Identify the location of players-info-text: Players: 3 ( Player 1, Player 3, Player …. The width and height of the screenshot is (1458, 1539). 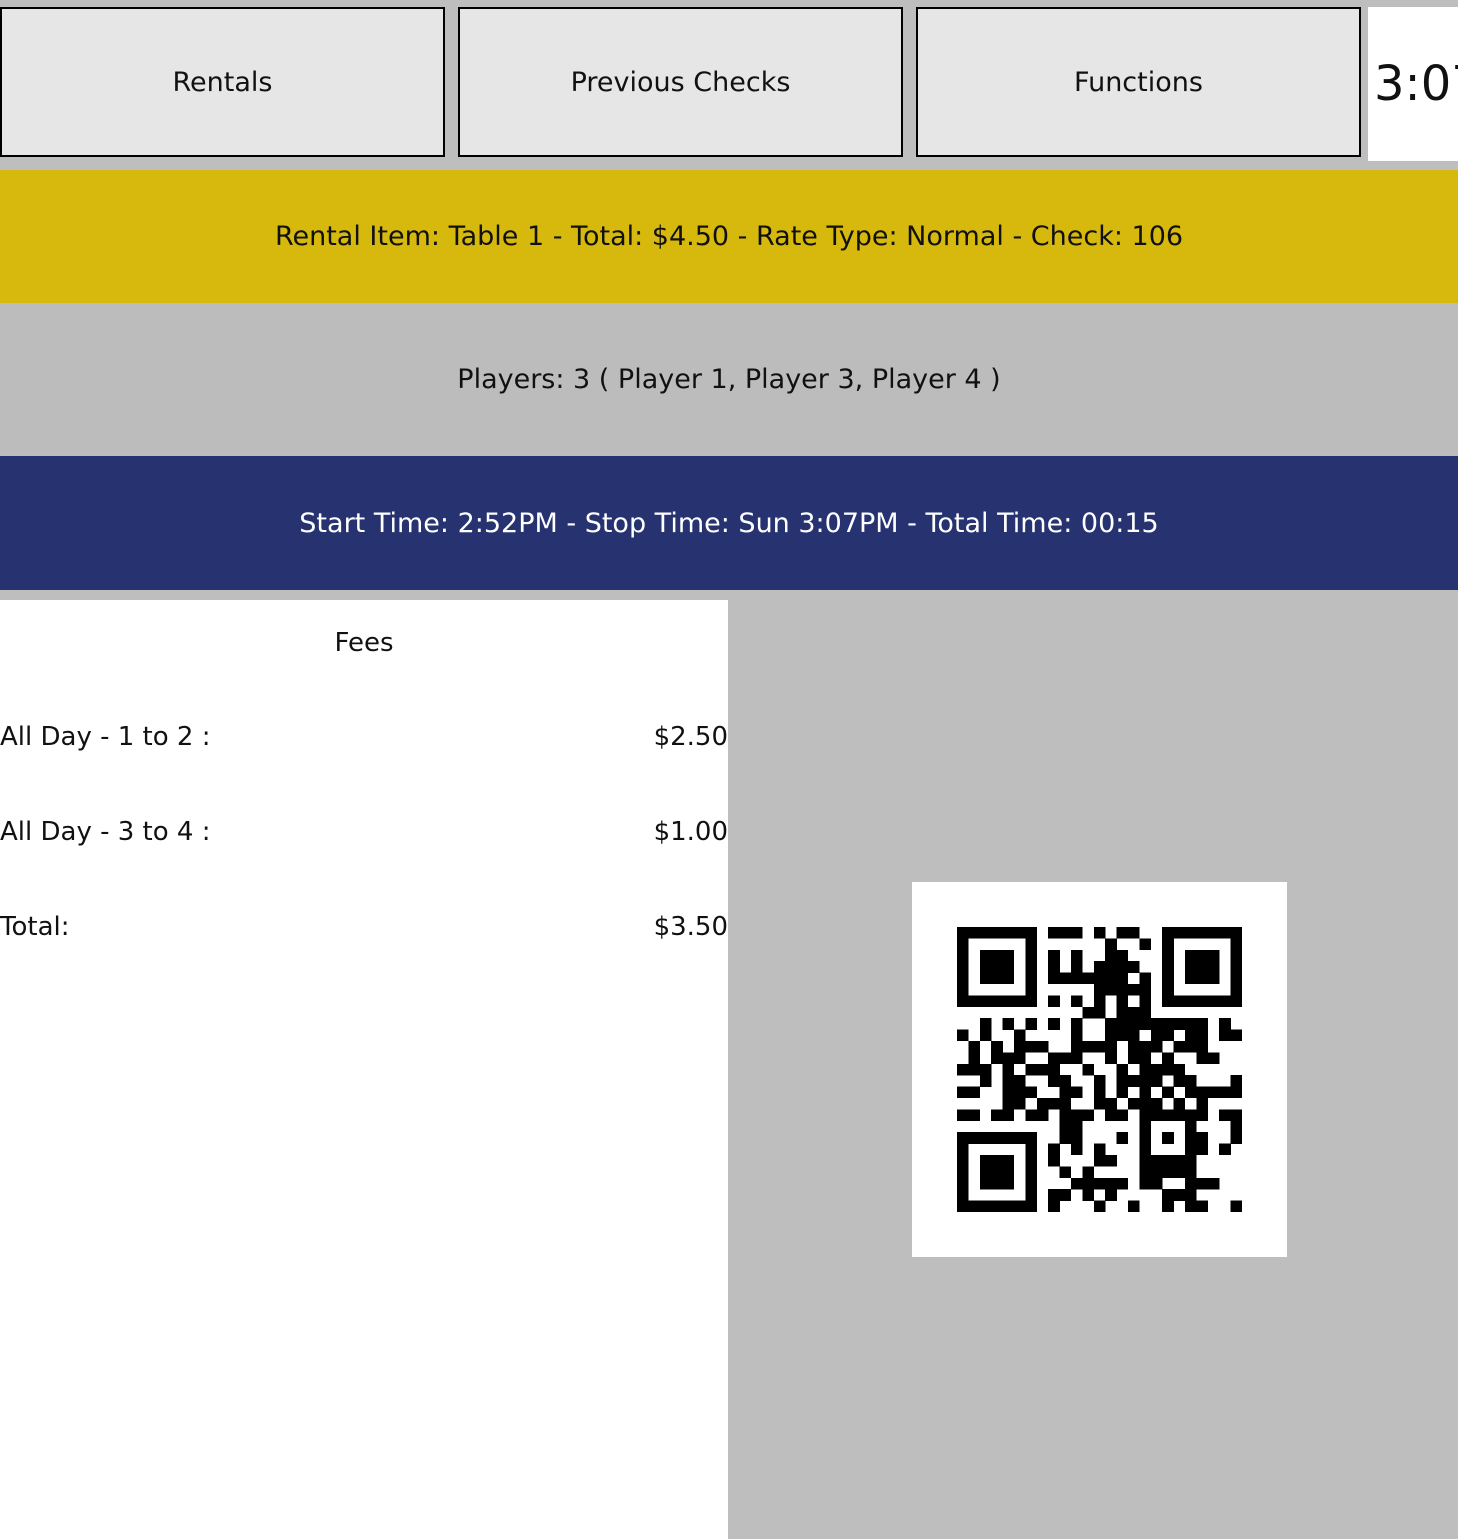
(729, 379).